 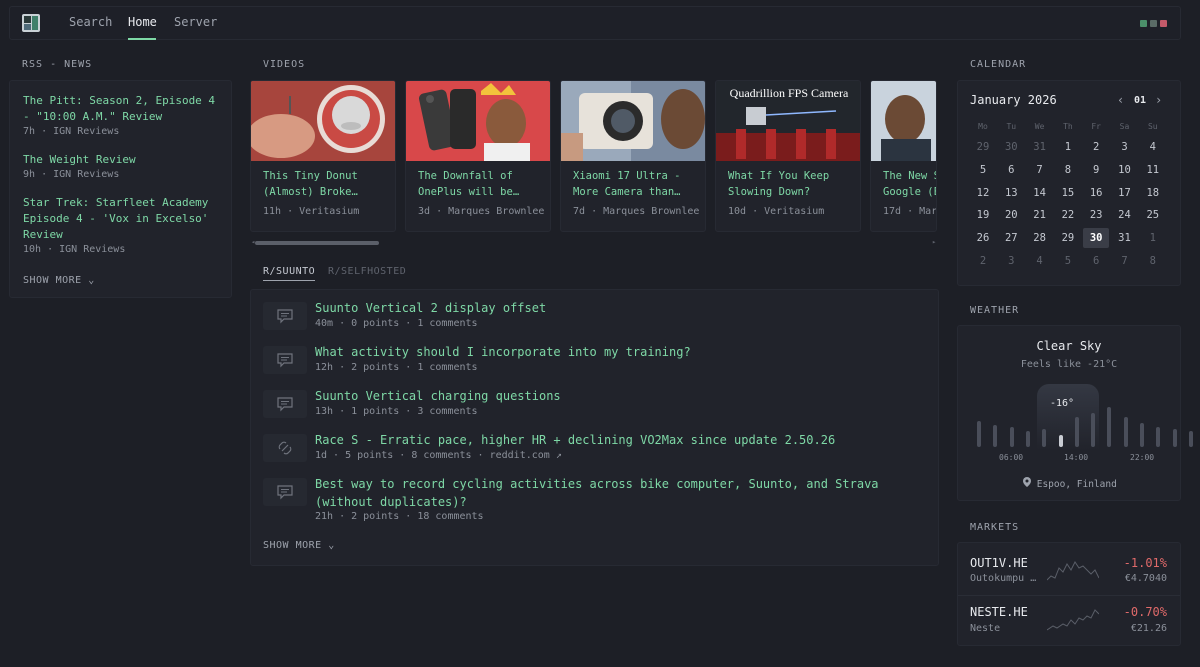 I want to click on video-title: The New S Google (E, so click(x=909, y=184).